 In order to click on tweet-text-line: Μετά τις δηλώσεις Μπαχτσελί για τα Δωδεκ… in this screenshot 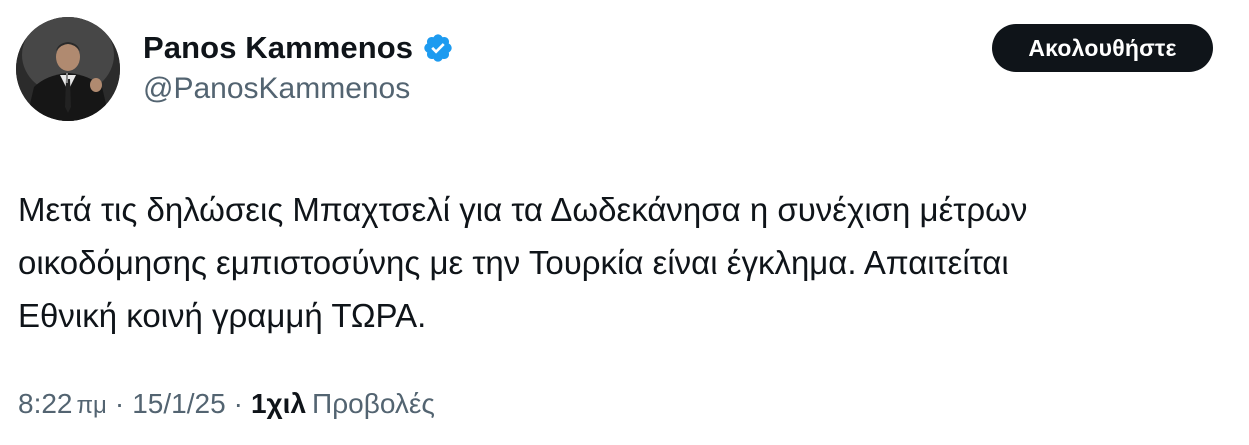, I will do `click(523, 209)`.